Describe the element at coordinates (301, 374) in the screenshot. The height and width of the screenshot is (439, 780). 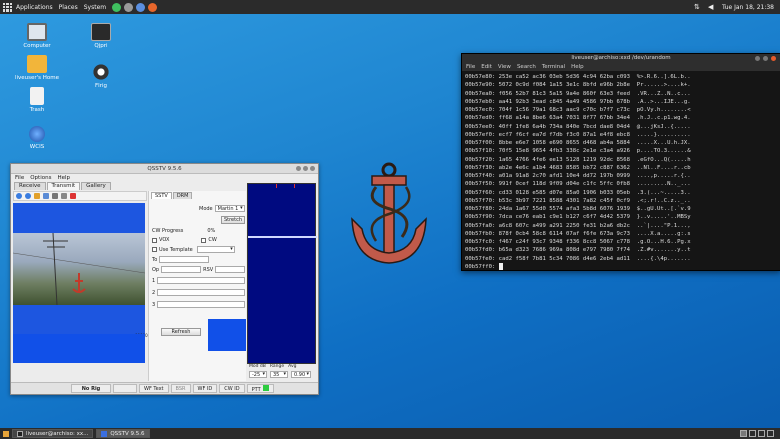
I see `avg-spin: 0.90` at that location.